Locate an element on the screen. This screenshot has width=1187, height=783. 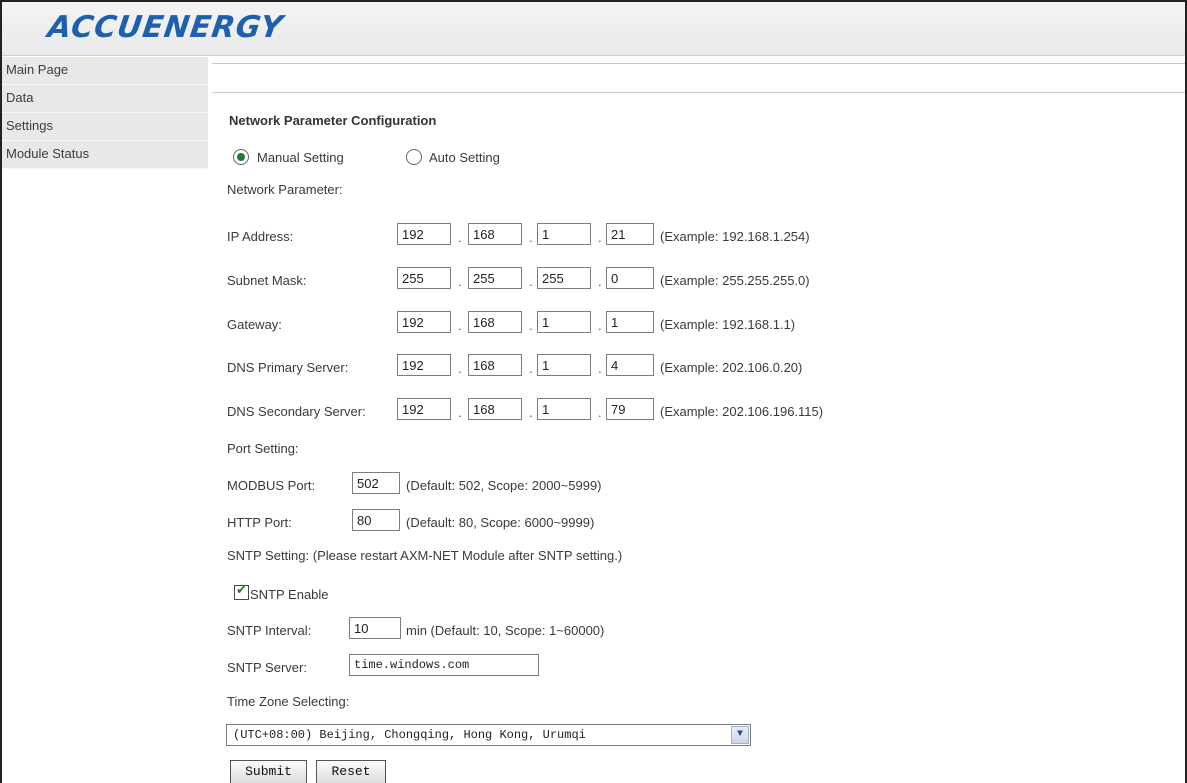
network-row-label: DNS Secondary Server: is located at coordinates (296, 411).